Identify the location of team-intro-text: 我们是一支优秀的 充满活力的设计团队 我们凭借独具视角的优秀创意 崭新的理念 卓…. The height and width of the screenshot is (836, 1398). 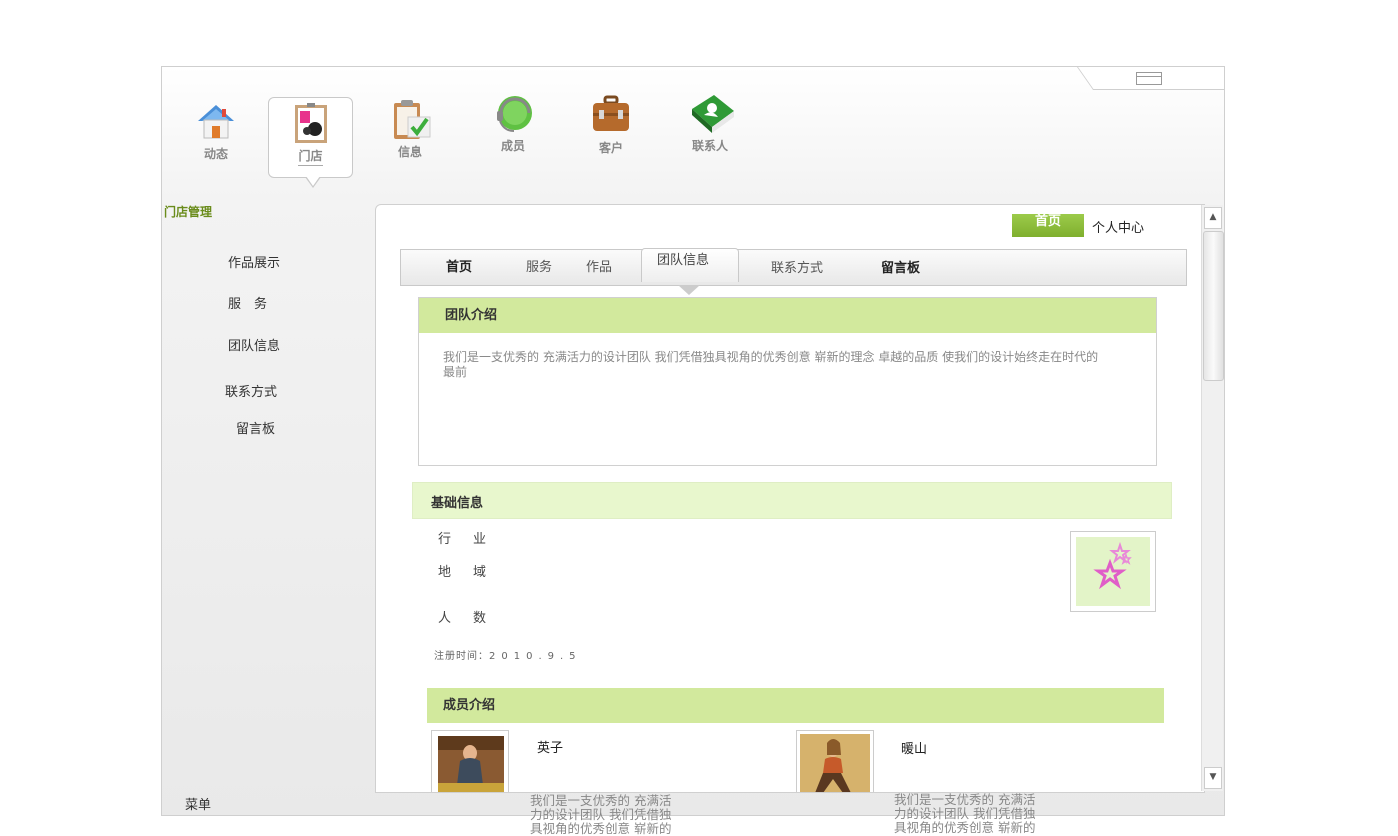
(771, 364).